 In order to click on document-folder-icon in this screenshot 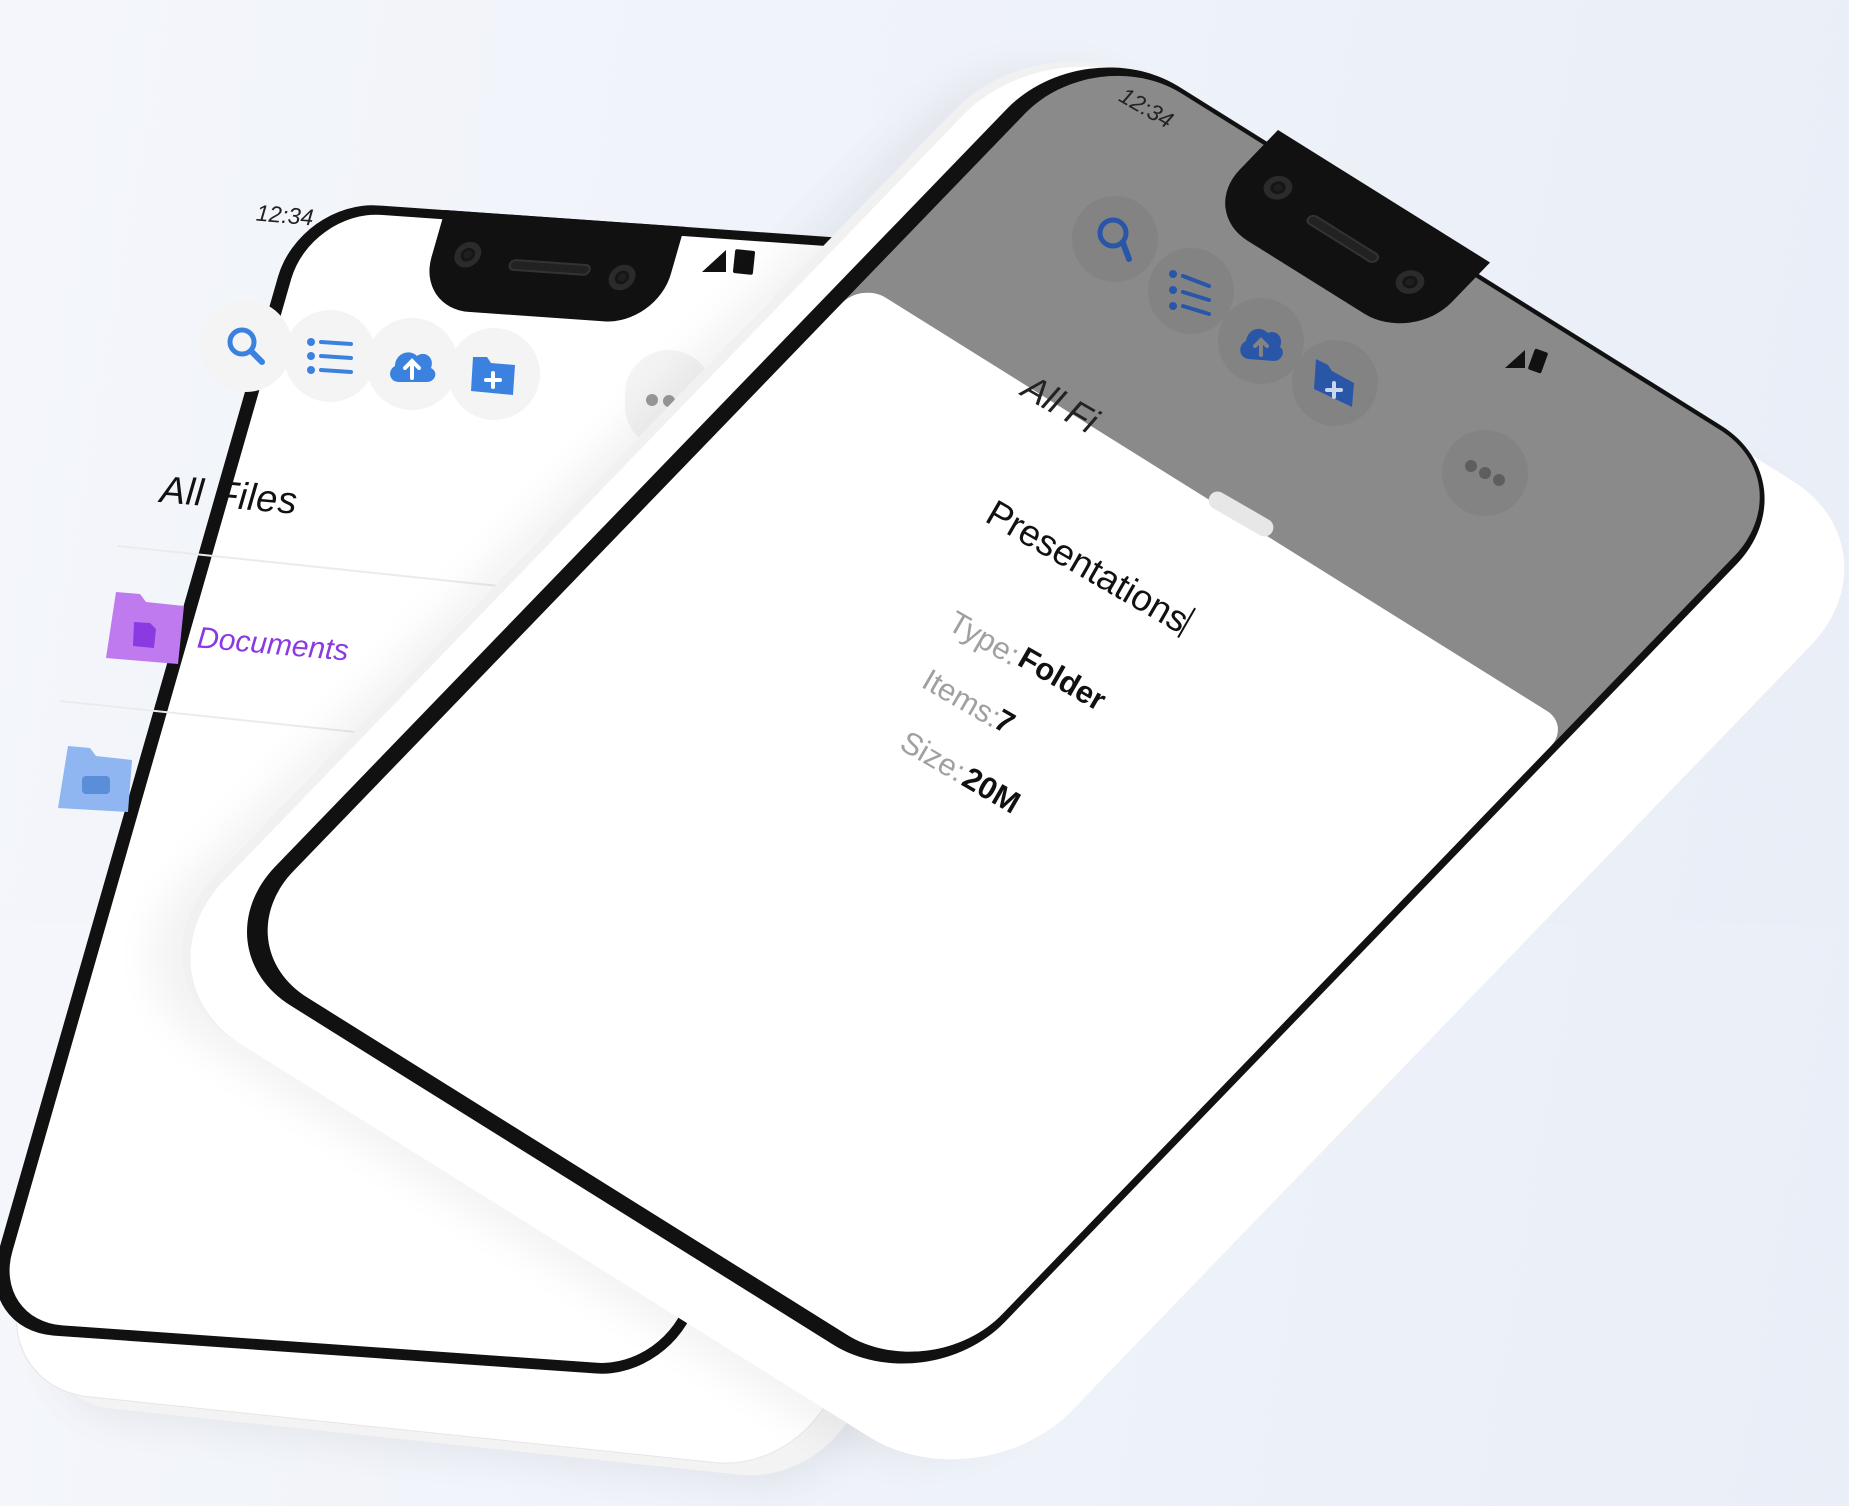, I will do `click(145, 628)`.